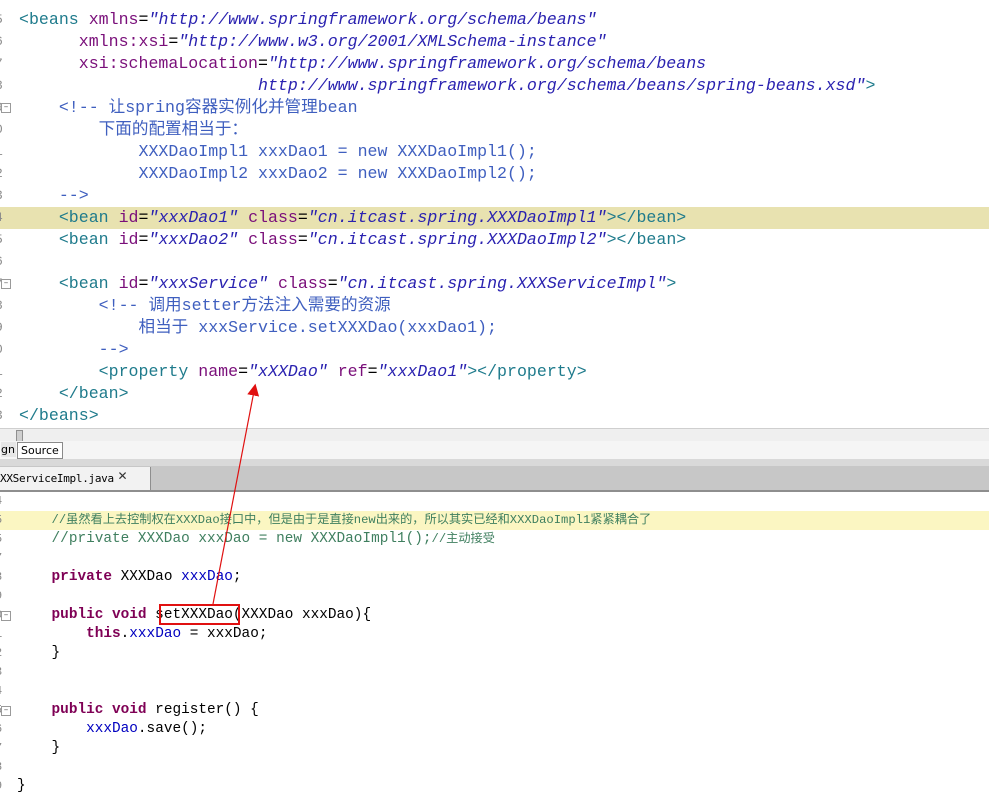  I want to click on annotation-arrow, so click(236, 494).